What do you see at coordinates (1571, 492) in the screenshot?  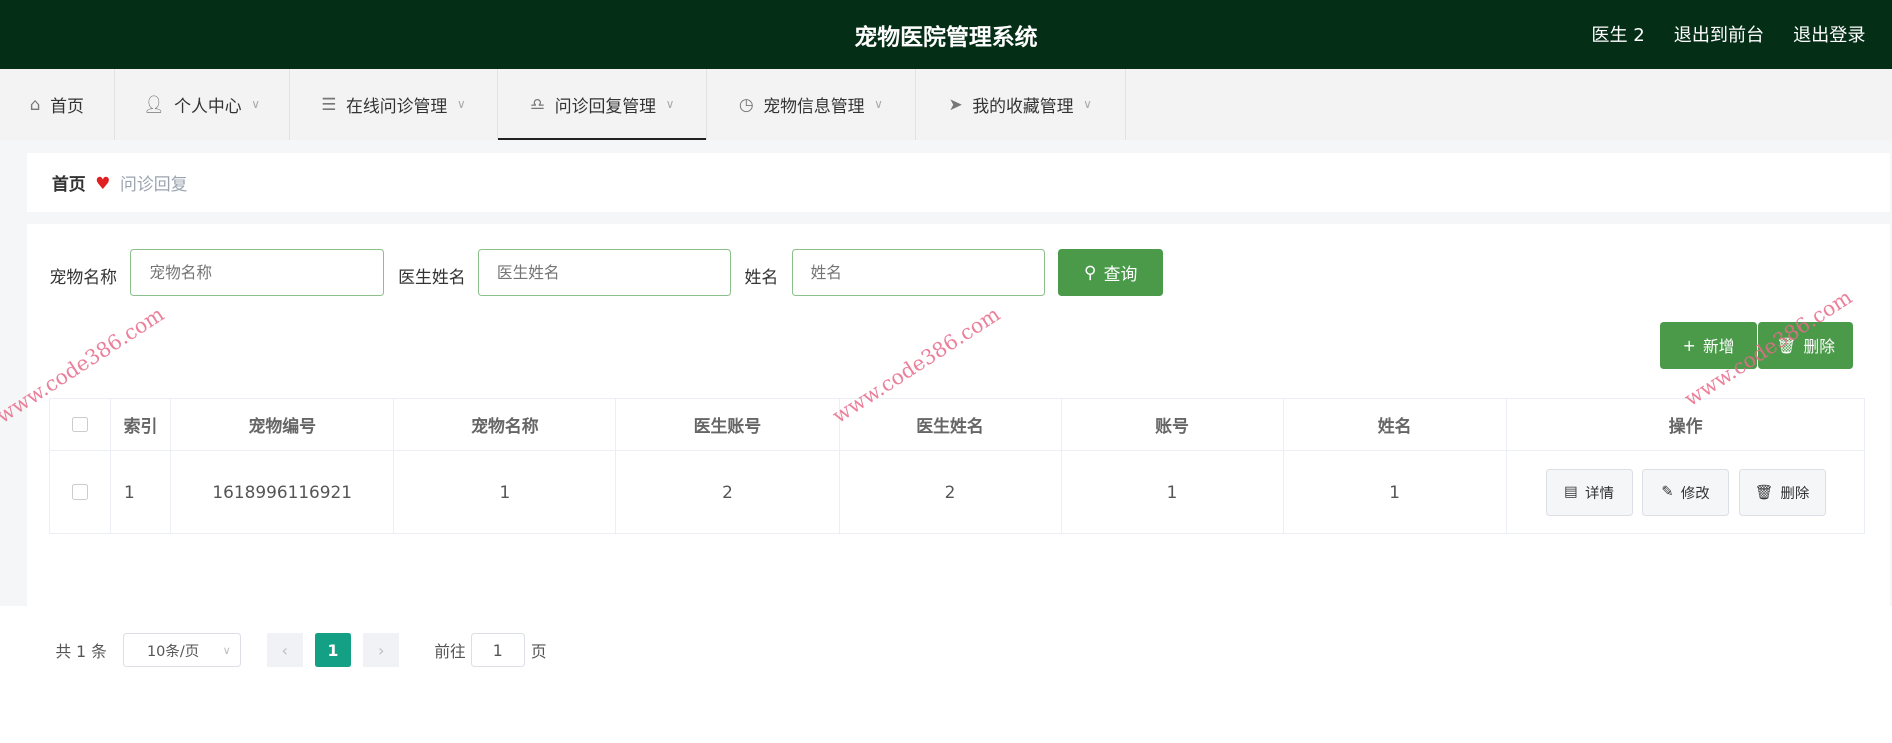 I see `document-icon: ▤` at bounding box center [1571, 492].